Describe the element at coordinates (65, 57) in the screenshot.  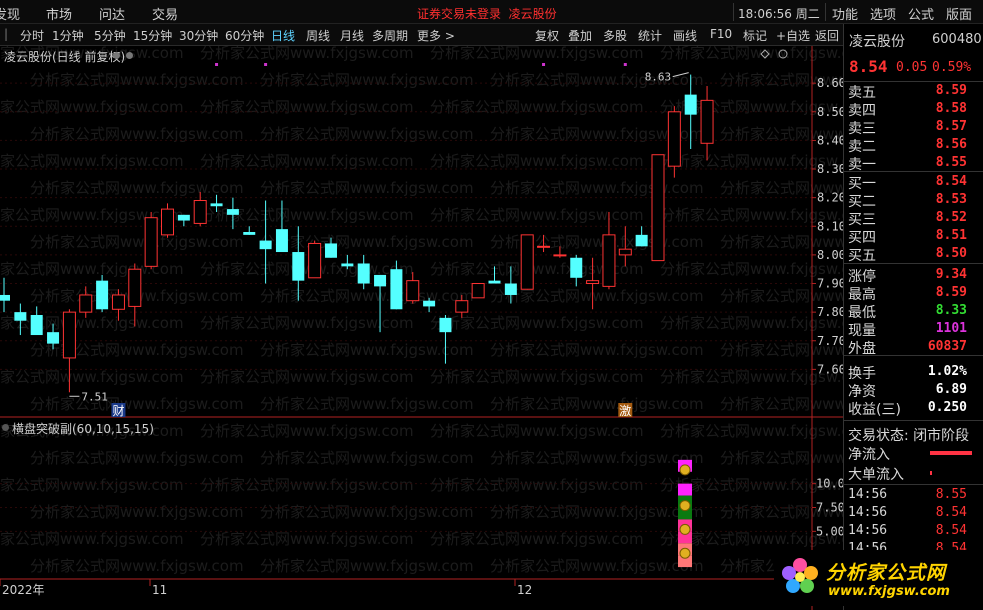
I see `chart-title: 凌云股份(日线 前复权)` at that location.